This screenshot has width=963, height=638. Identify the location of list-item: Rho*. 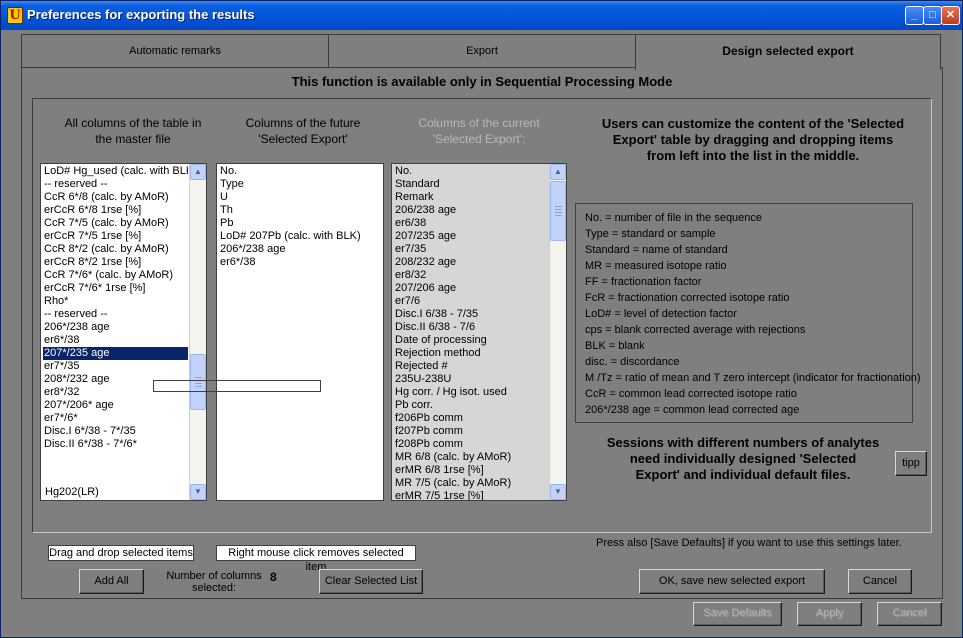
(115, 301).